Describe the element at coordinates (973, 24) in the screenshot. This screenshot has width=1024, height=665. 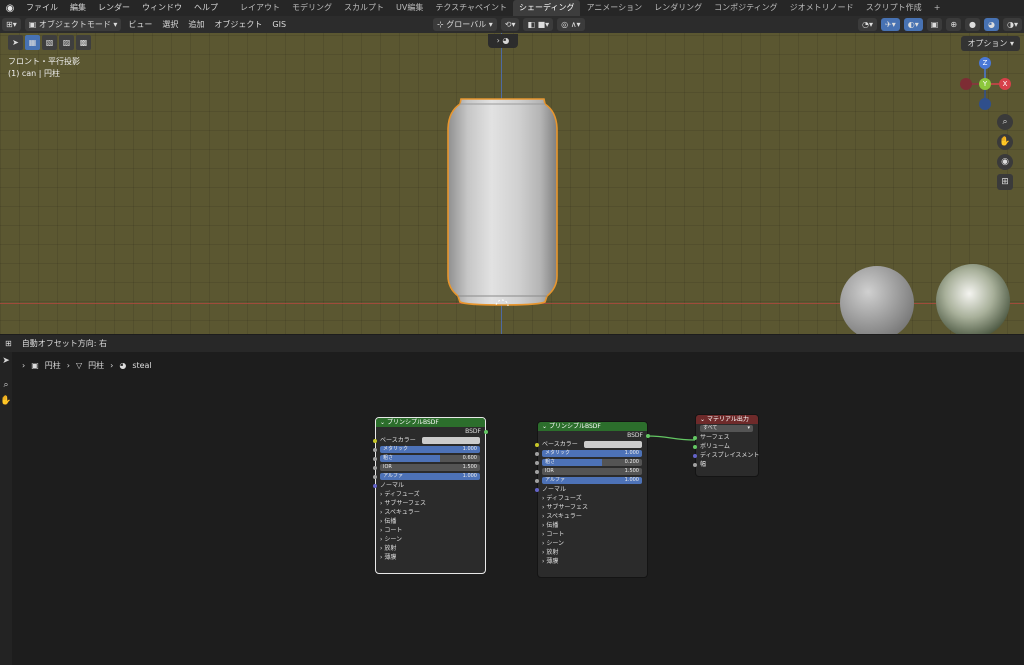
I see `shading-solid-icon: ●` at that location.